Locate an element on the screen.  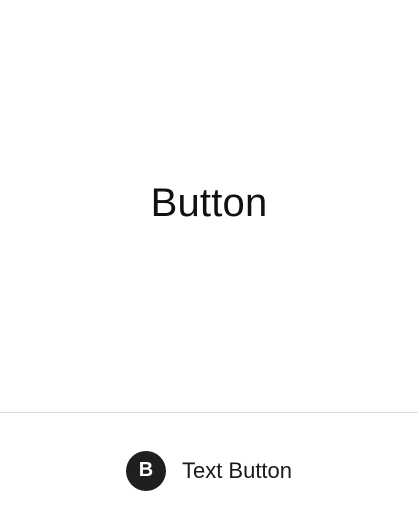
preview-title: Button is located at coordinates (209, 202).